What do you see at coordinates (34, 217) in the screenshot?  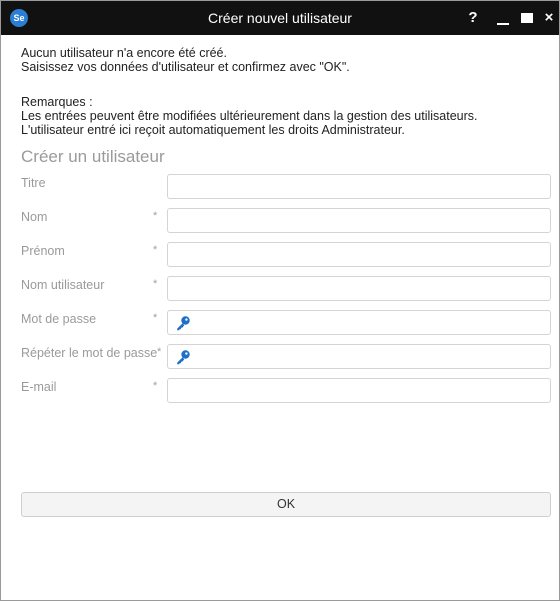 I see `last-name-label: Nom` at bounding box center [34, 217].